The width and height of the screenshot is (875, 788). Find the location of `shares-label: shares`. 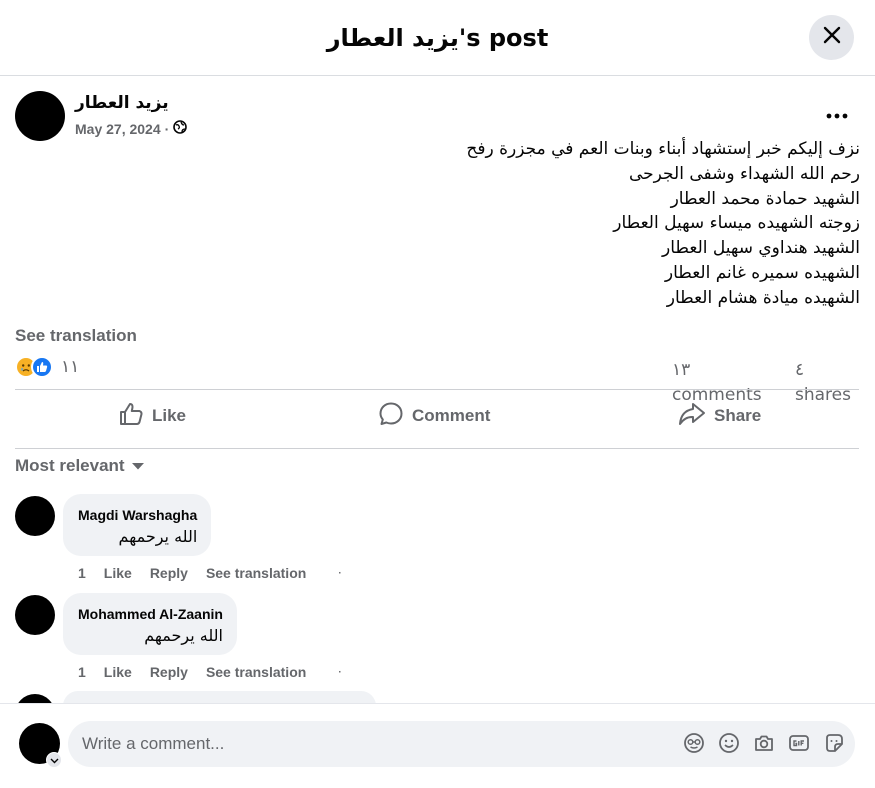

shares-label: shares is located at coordinates (823, 395).